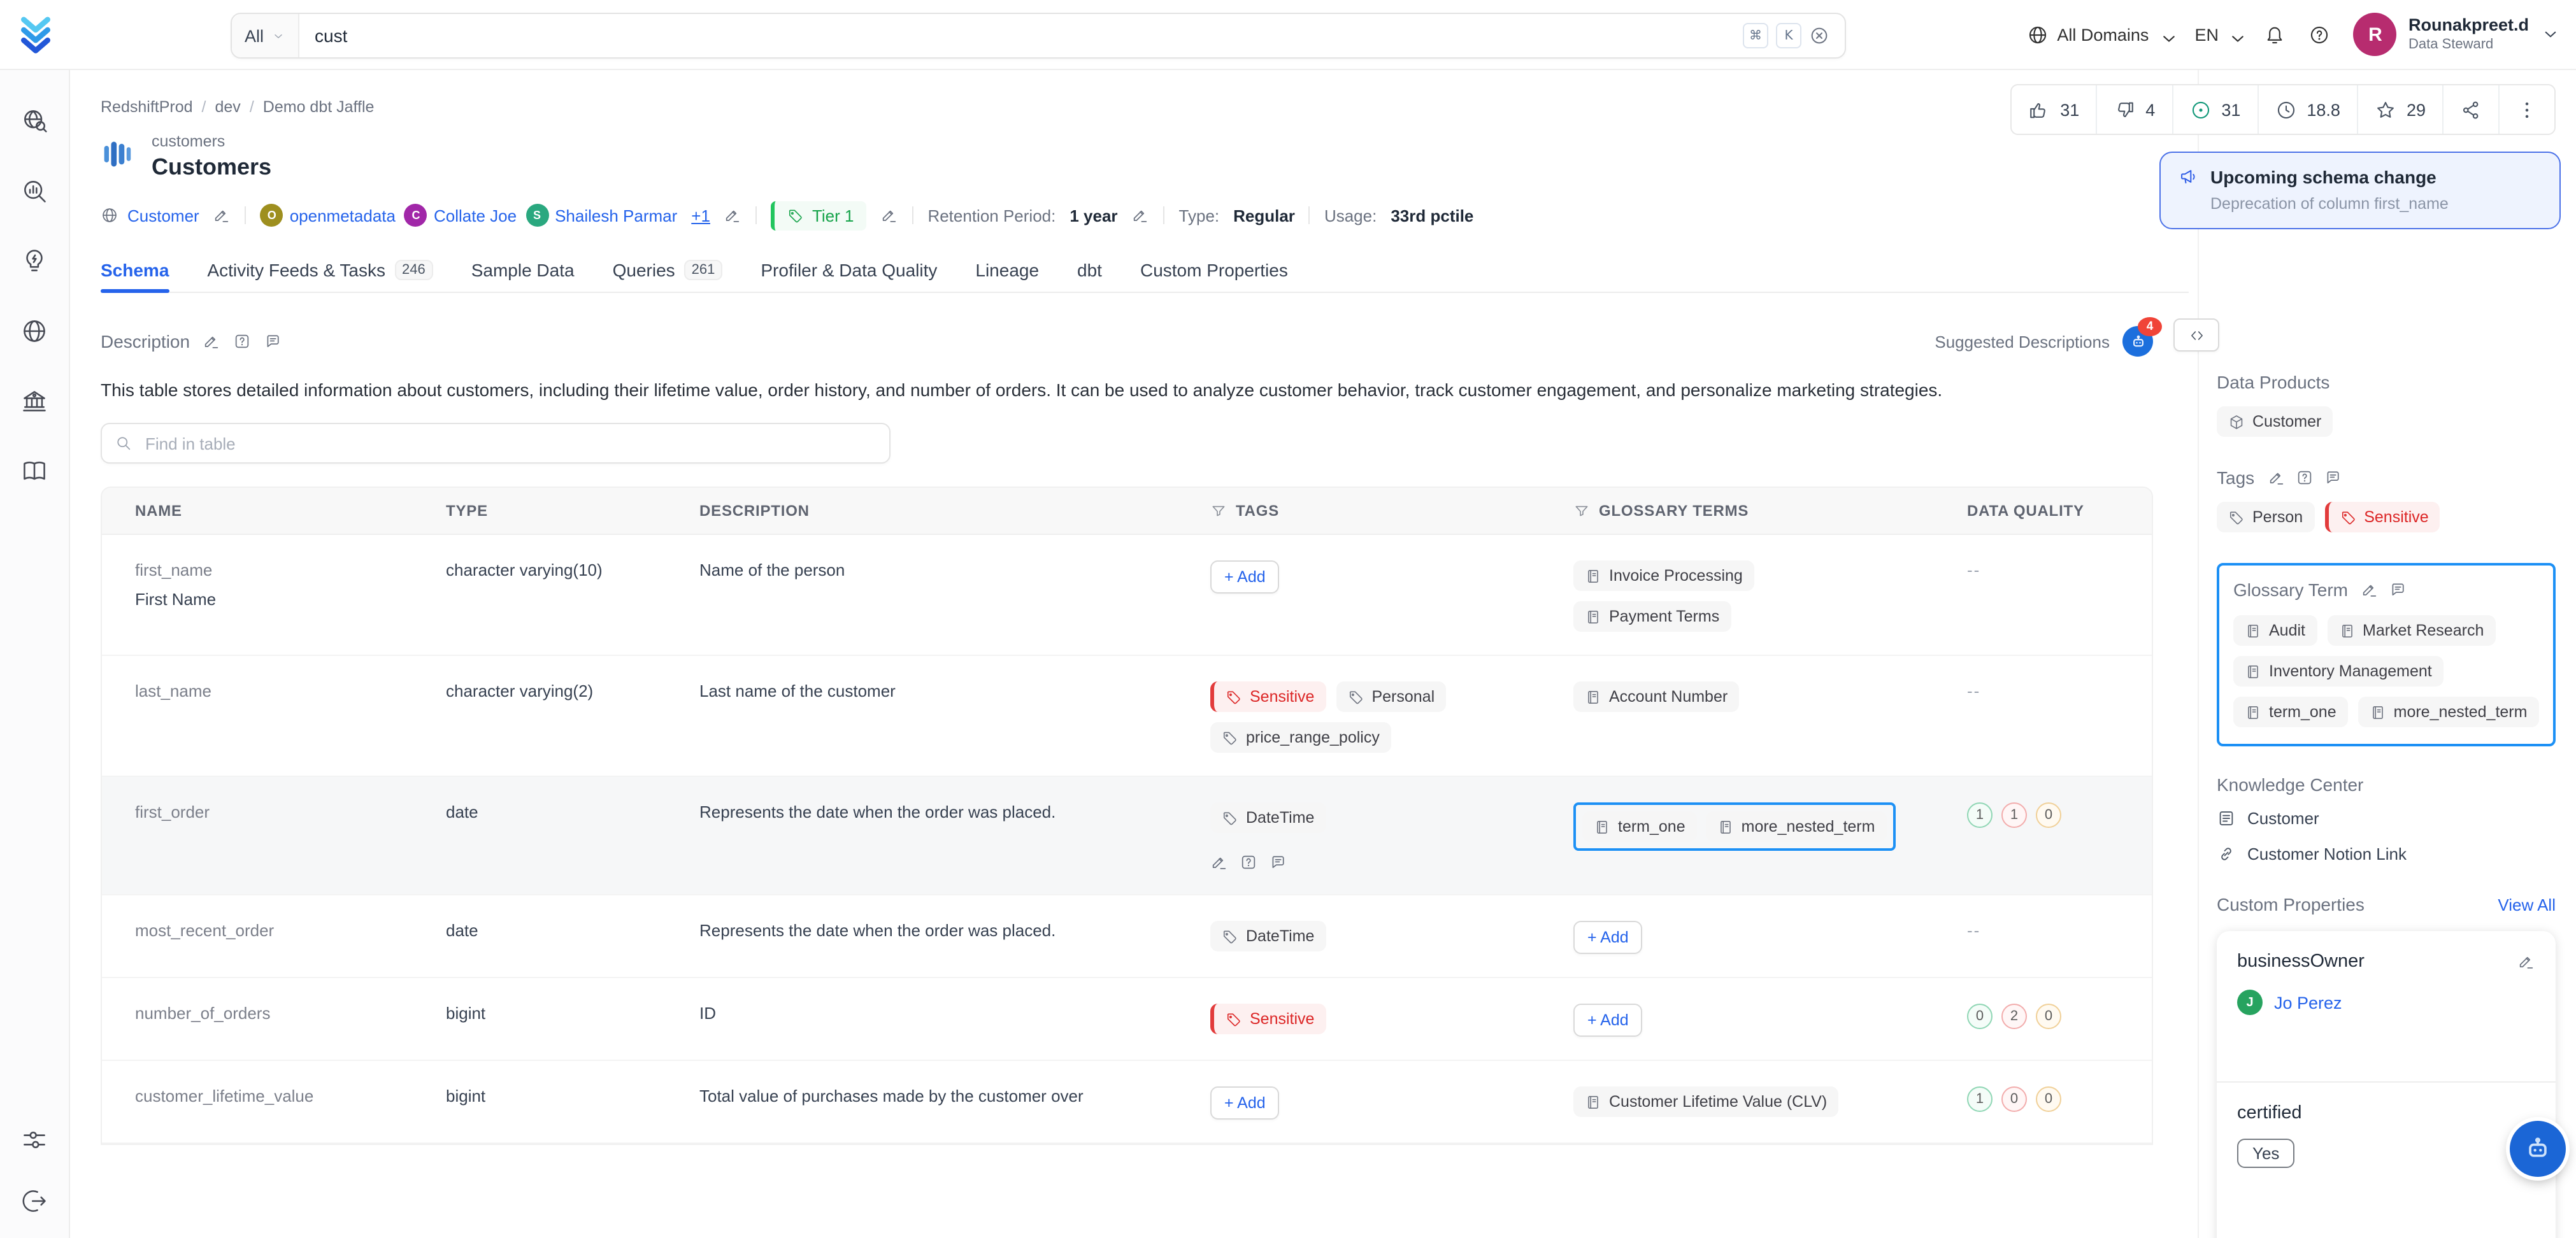 The height and width of the screenshot is (1238, 2576). What do you see at coordinates (34, 261) in the screenshot?
I see `insights-icon` at bounding box center [34, 261].